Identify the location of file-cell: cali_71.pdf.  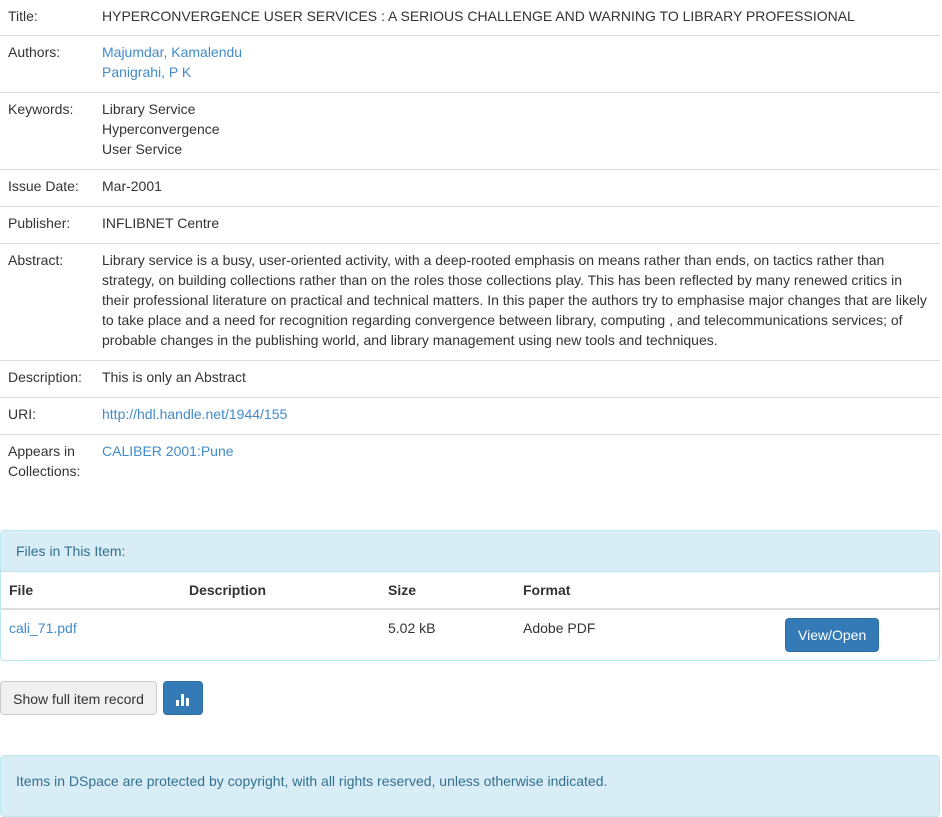
(91, 634).